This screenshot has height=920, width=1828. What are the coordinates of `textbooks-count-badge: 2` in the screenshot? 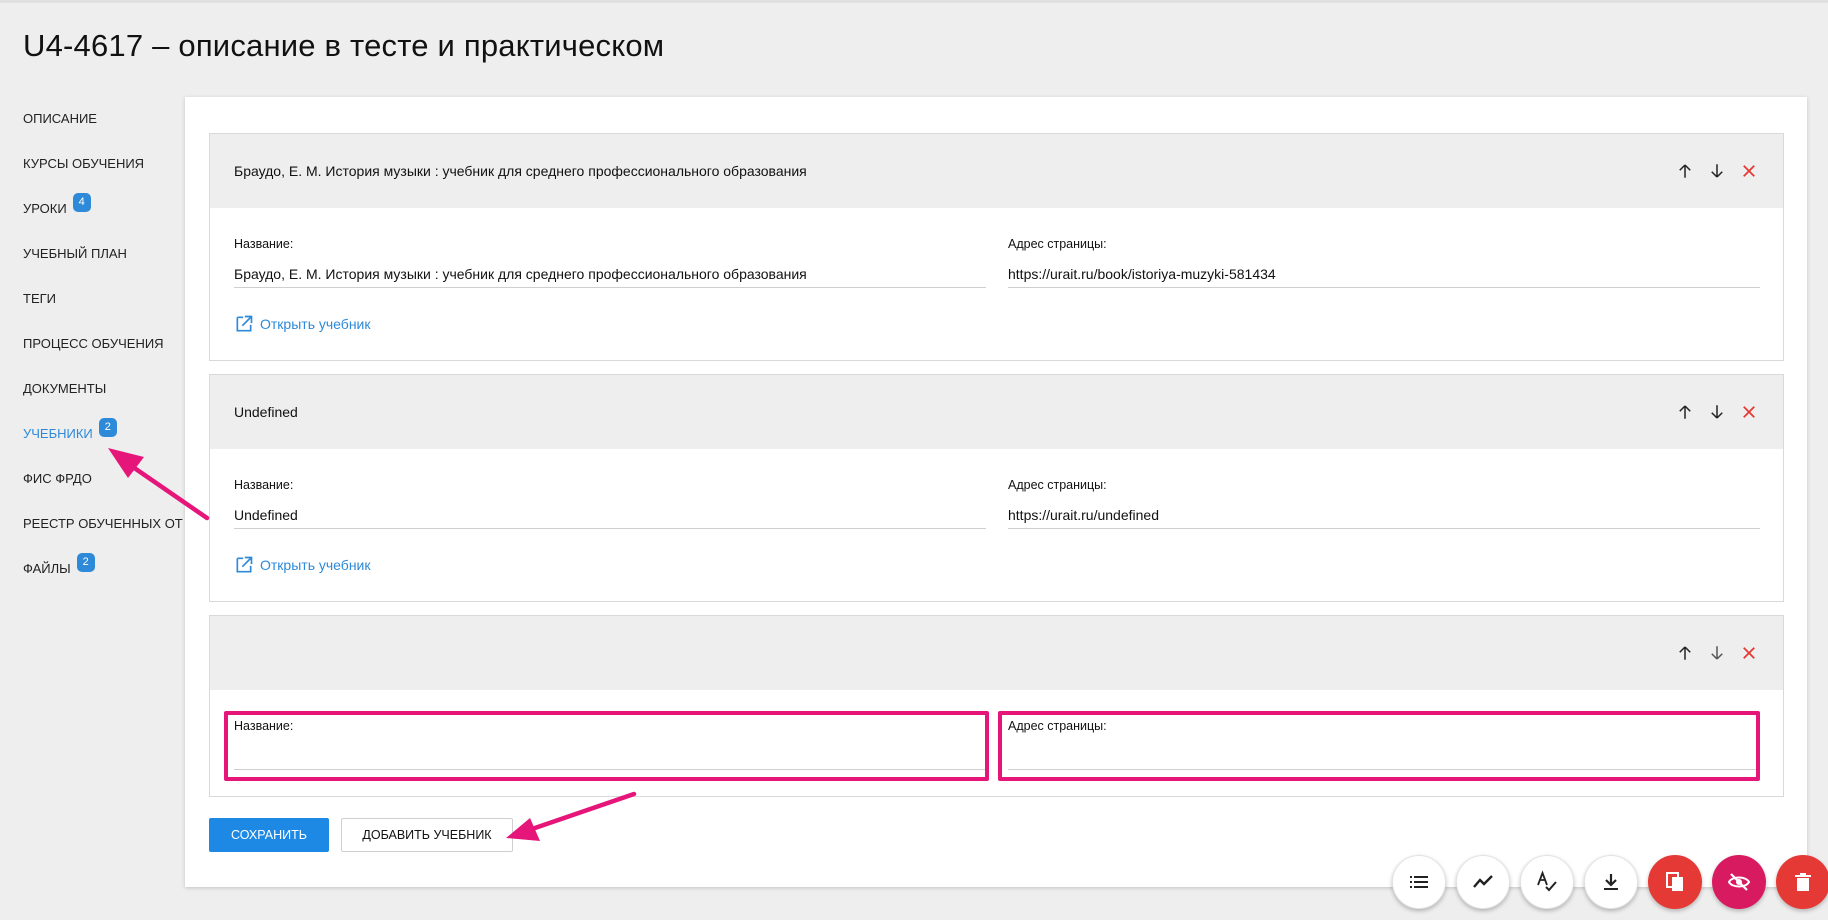 It's located at (107, 427).